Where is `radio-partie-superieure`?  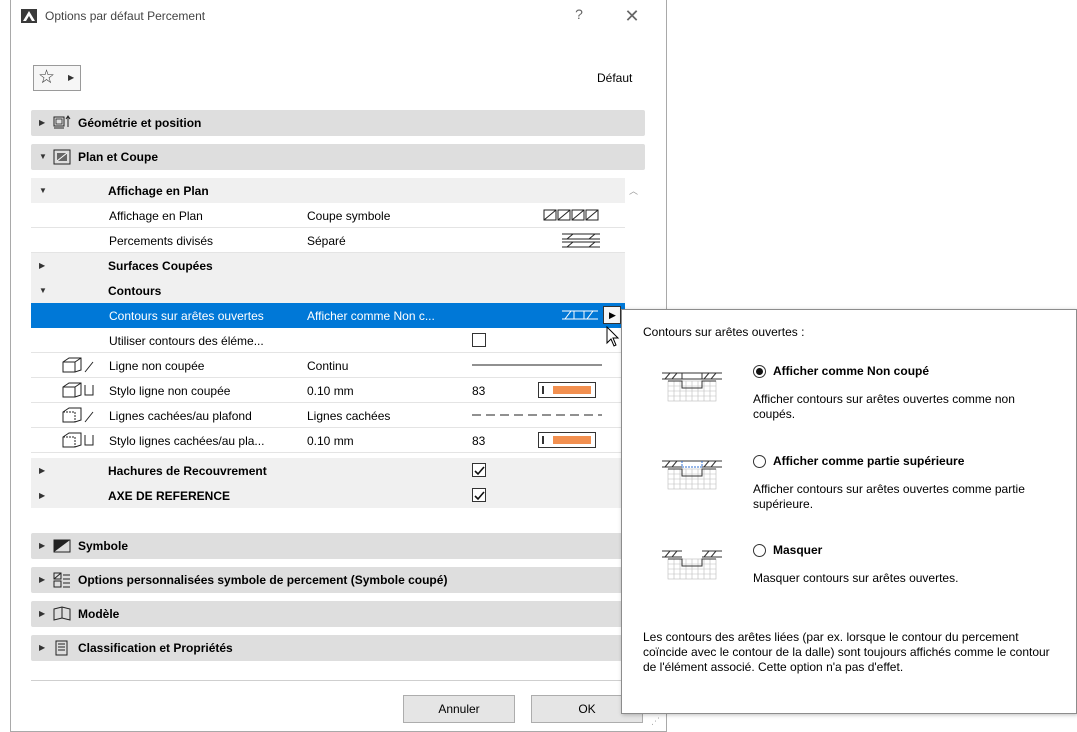 radio-partie-superieure is located at coordinates (759, 461).